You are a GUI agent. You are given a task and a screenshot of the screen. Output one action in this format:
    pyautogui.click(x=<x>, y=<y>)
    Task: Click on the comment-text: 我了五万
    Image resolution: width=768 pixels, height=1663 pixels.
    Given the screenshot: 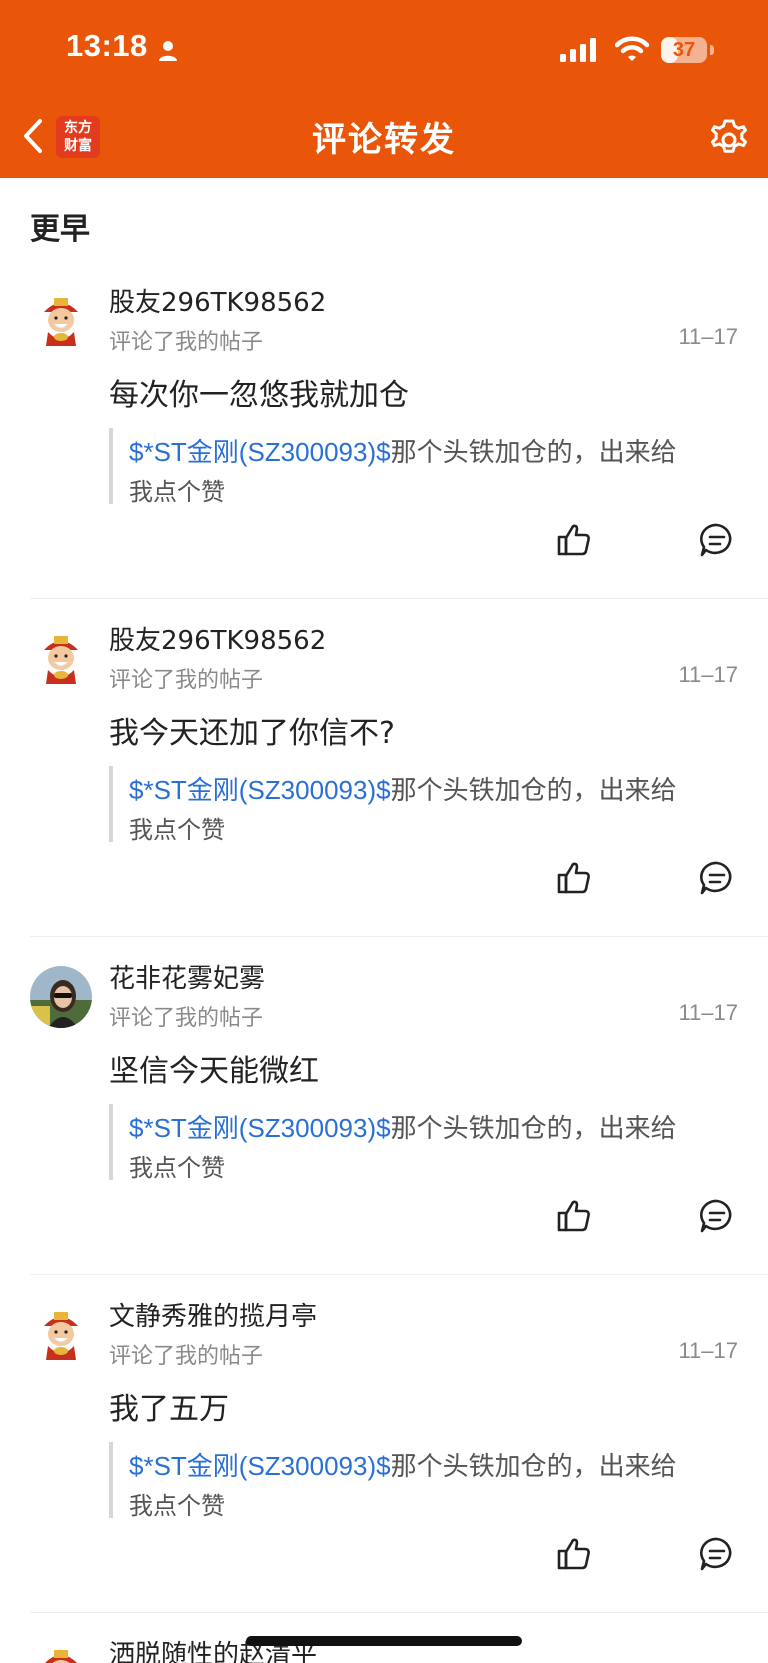 What is the action you would take?
    pyautogui.click(x=169, y=1409)
    